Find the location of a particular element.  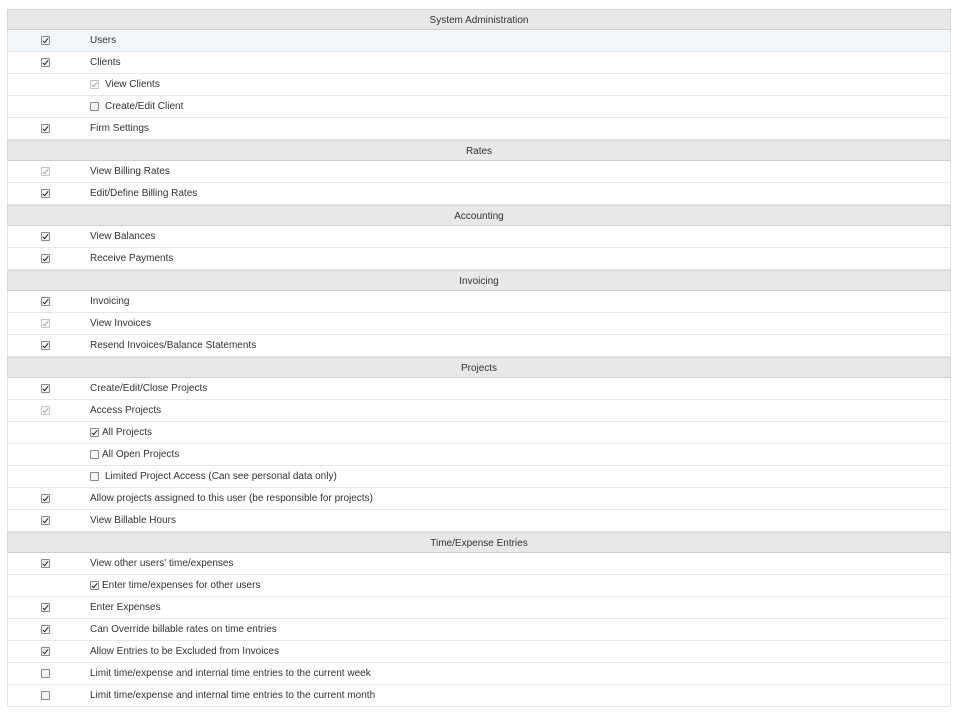

checkbox-create-edit-close-projects is located at coordinates (45, 388).